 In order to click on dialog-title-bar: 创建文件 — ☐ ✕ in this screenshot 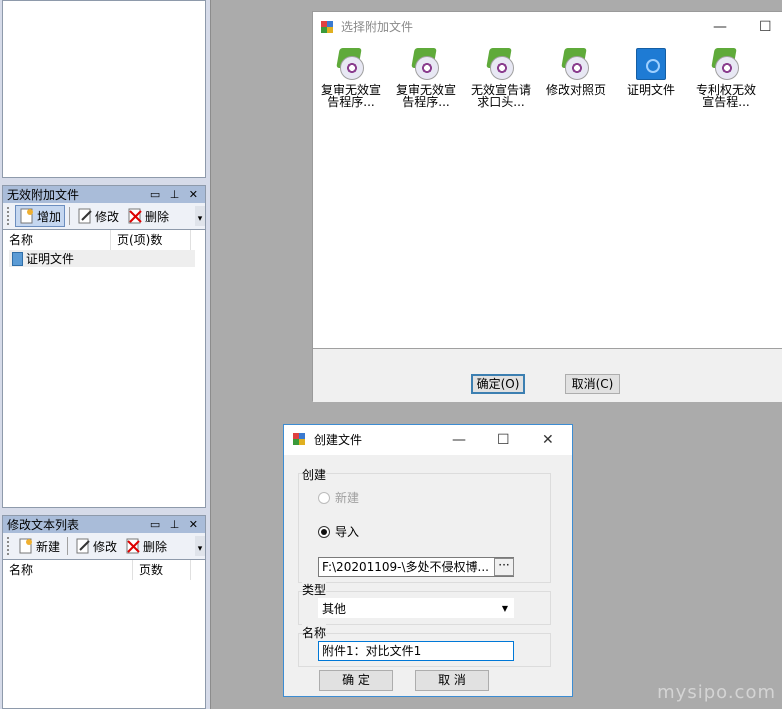, I will do `click(428, 440)`.